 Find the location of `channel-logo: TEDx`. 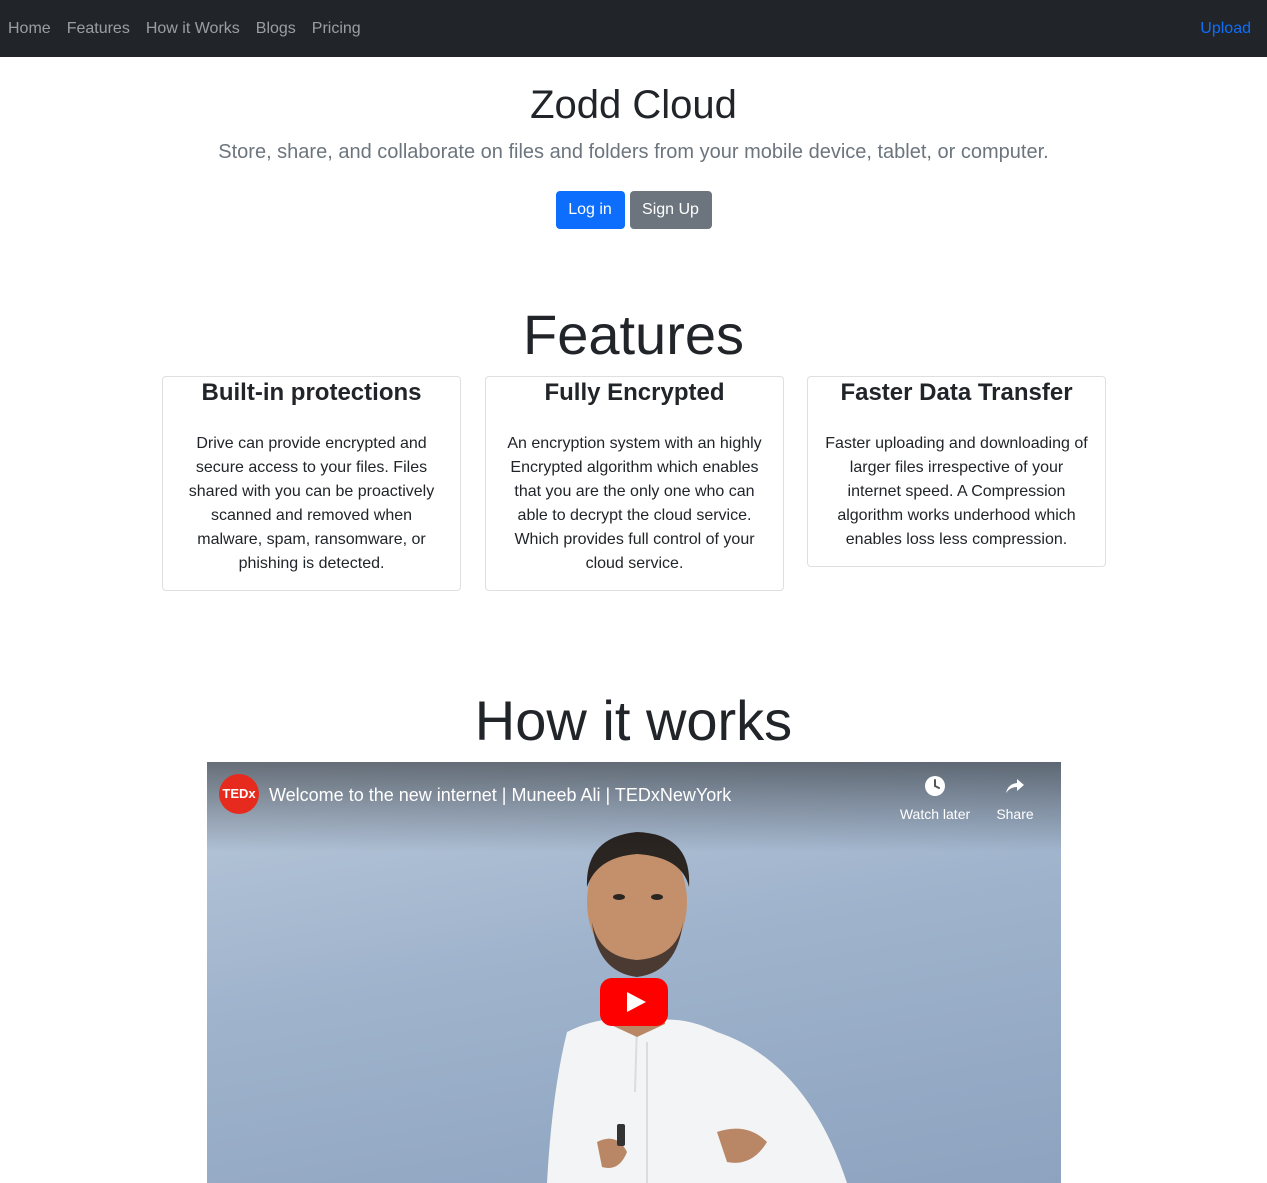

channel-logo: TEDx is located at coordinates (239, 794).